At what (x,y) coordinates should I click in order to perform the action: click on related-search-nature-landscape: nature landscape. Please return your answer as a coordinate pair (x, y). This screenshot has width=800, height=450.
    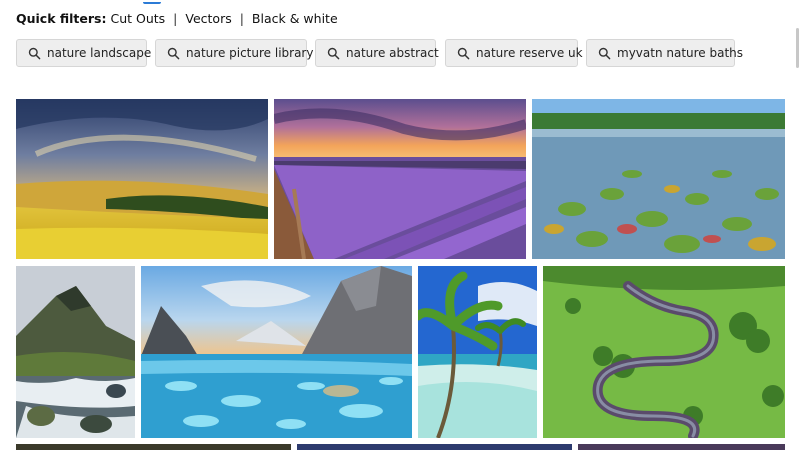
    Looking at the image, I should click on (83, 53).